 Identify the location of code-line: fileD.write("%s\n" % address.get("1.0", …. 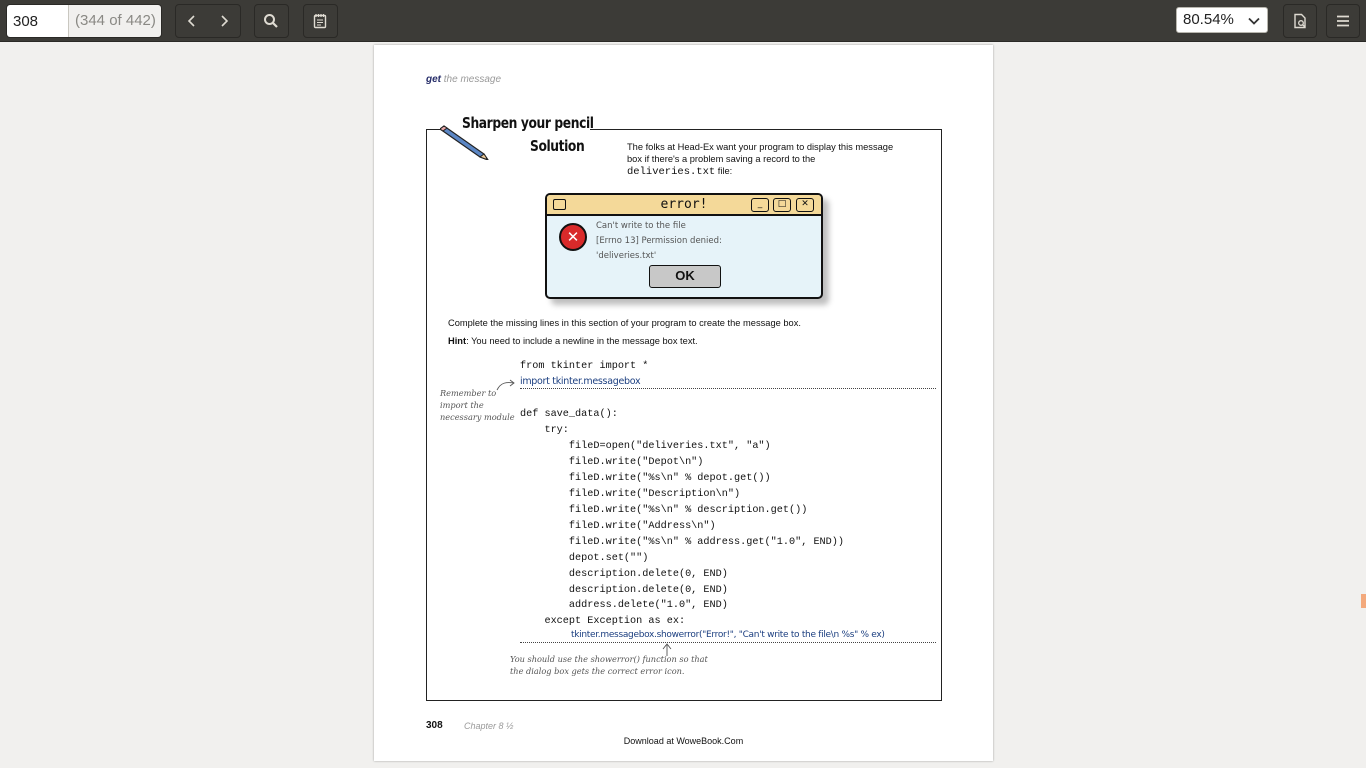
(682, 542).